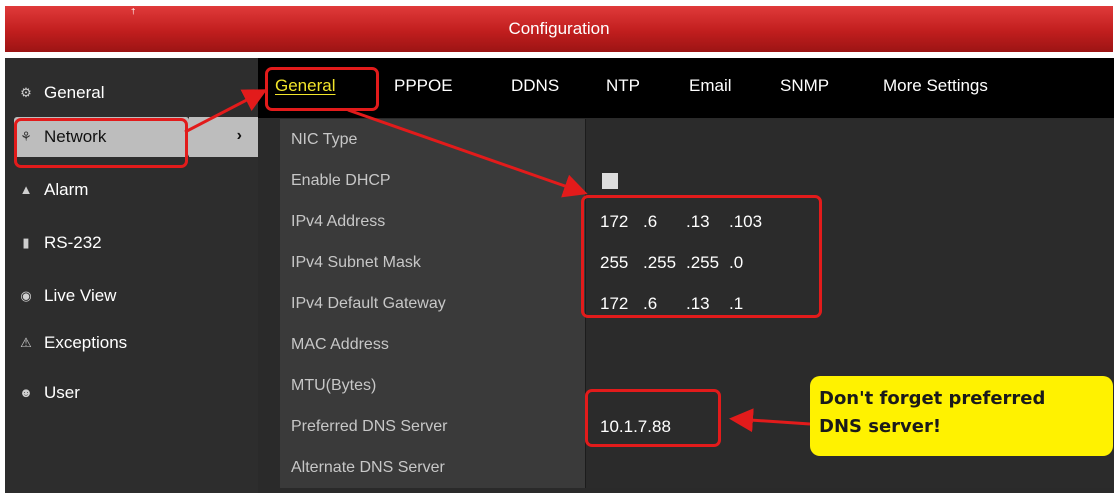 Image resolution: width=1114 pixels, height=493 pixels. Describe the element at coordinates (131, 137) in the screenshot. I see `sidebar-item-network: ⚘ Network ›` at that location.